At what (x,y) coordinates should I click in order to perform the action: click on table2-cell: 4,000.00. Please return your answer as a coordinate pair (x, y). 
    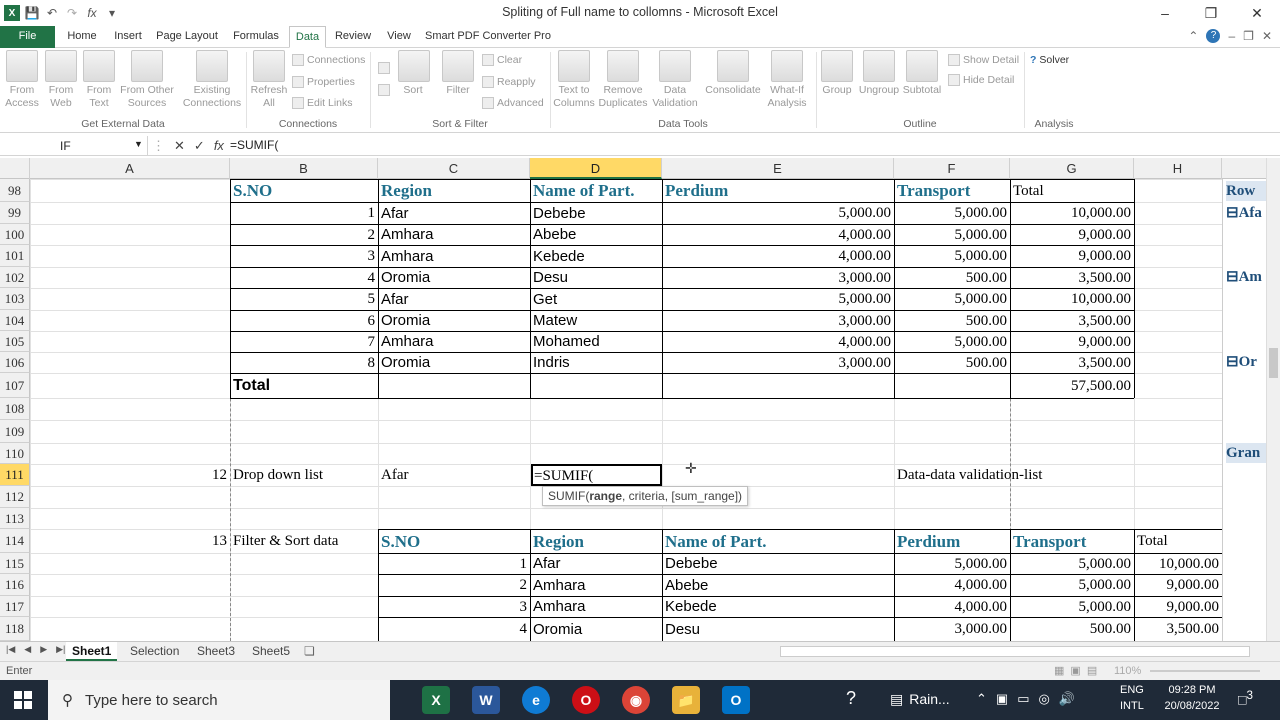
    Looking at the image, I should click on (952, 585).